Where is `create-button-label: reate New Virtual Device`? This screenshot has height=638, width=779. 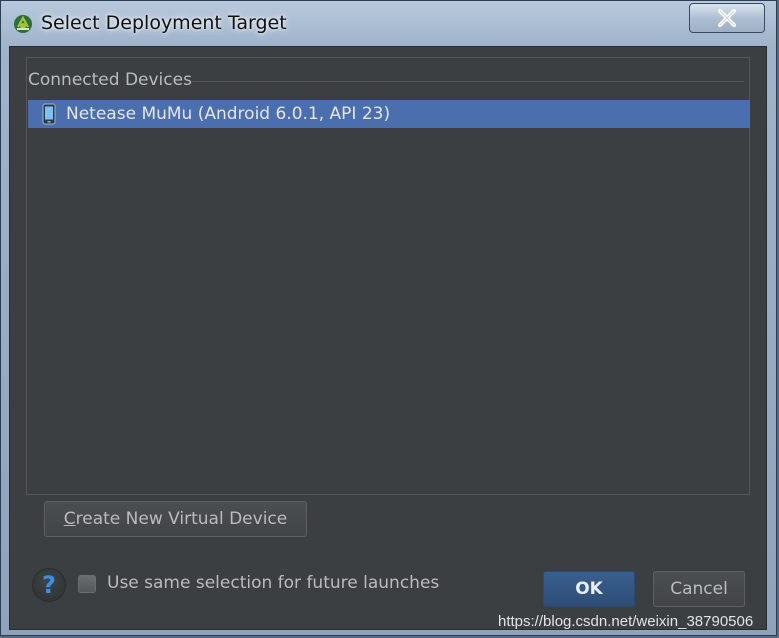
create-button-label: reate New Virtual Device is located at coordinates (181, 519).